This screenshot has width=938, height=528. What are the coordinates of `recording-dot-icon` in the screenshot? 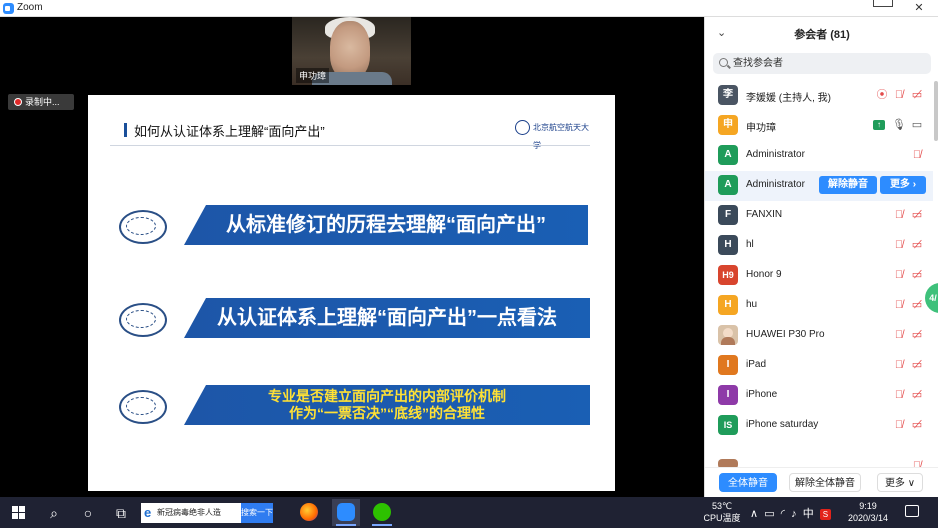 It's located at (18, 102).